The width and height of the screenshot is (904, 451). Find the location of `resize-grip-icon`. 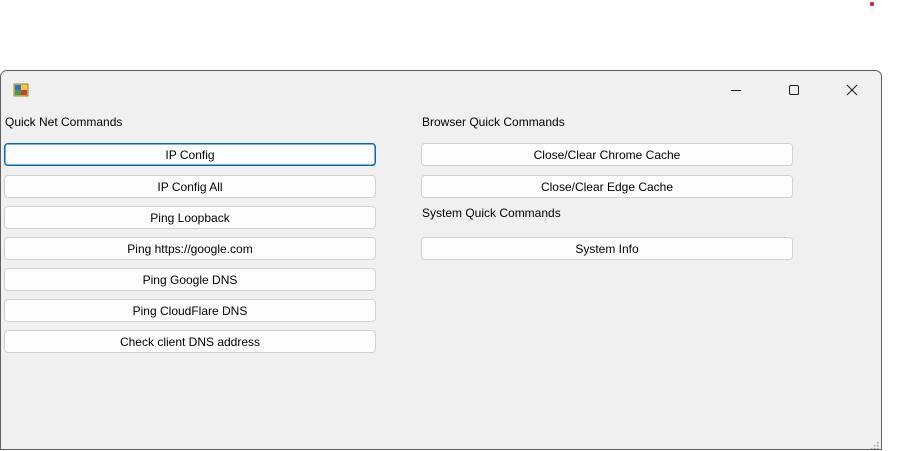

resize-grip-icon is located at coordinates (874, 443).